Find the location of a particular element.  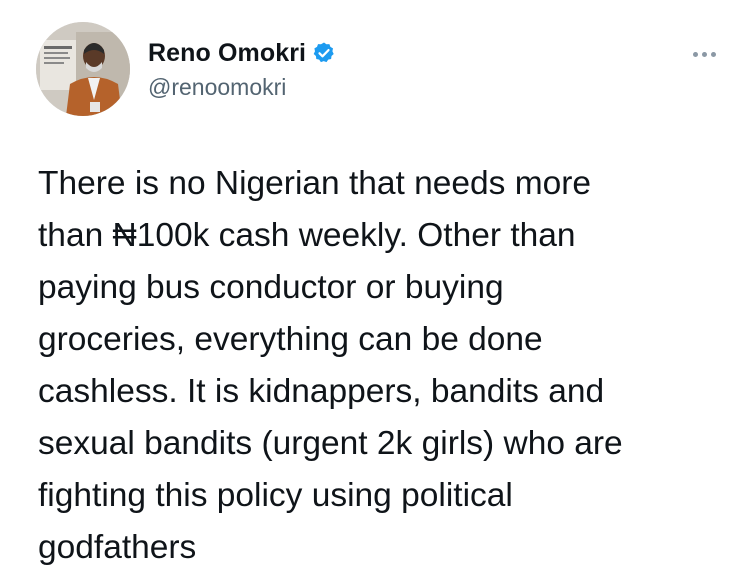

author-name-row: Reno Omokri is located at coordinates (242, 53).